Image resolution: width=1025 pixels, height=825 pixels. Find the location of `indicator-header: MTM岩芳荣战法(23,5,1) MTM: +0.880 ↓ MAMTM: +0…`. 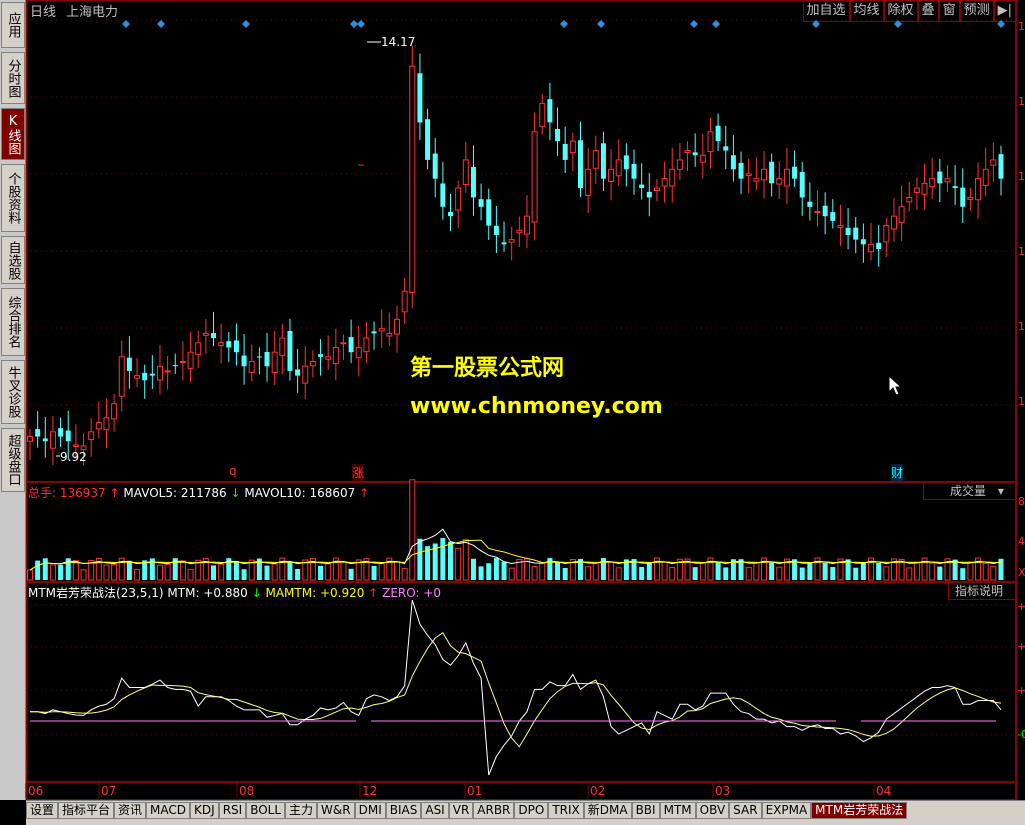

indicator-header: MTM岩芳荣战法(23,5,1) MTM: +0.880 ↓ MAMTM: +0… is located at coordinates (234, 592).